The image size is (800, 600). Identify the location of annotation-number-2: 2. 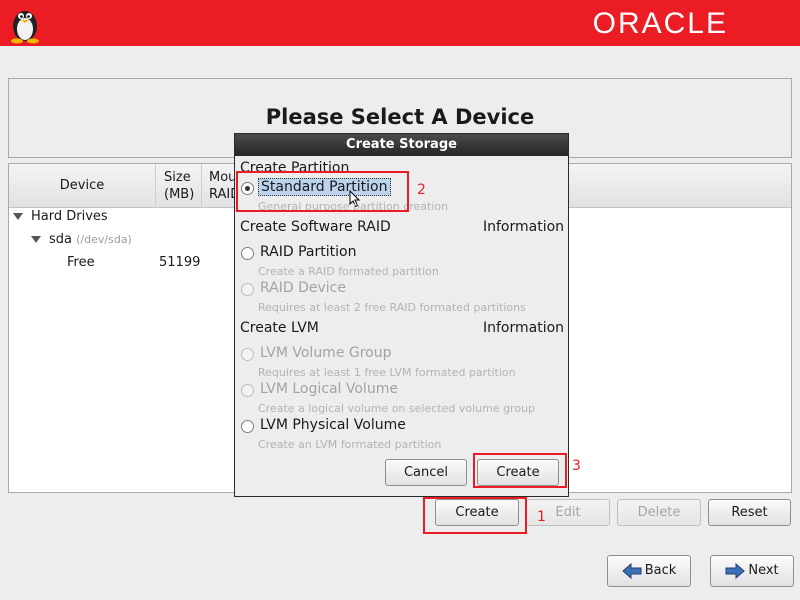
(421, 190).